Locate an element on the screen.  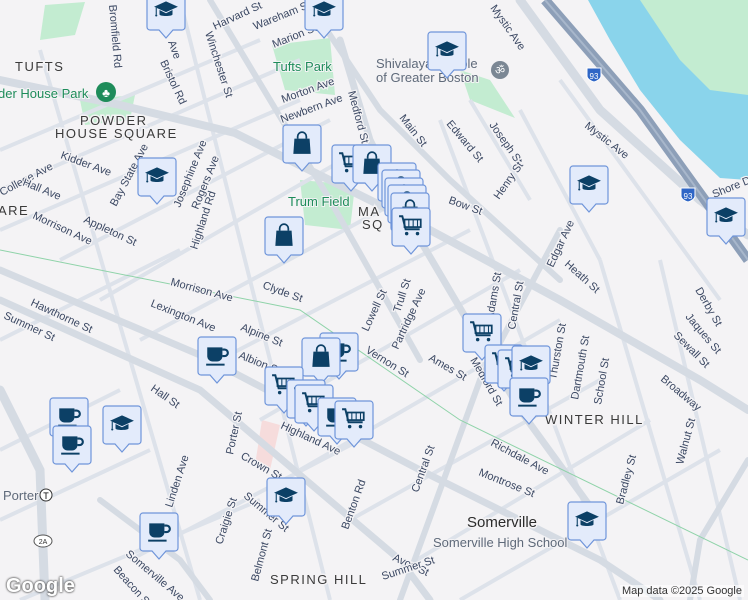
google-logo: Google is located at coordinates (40, 586).